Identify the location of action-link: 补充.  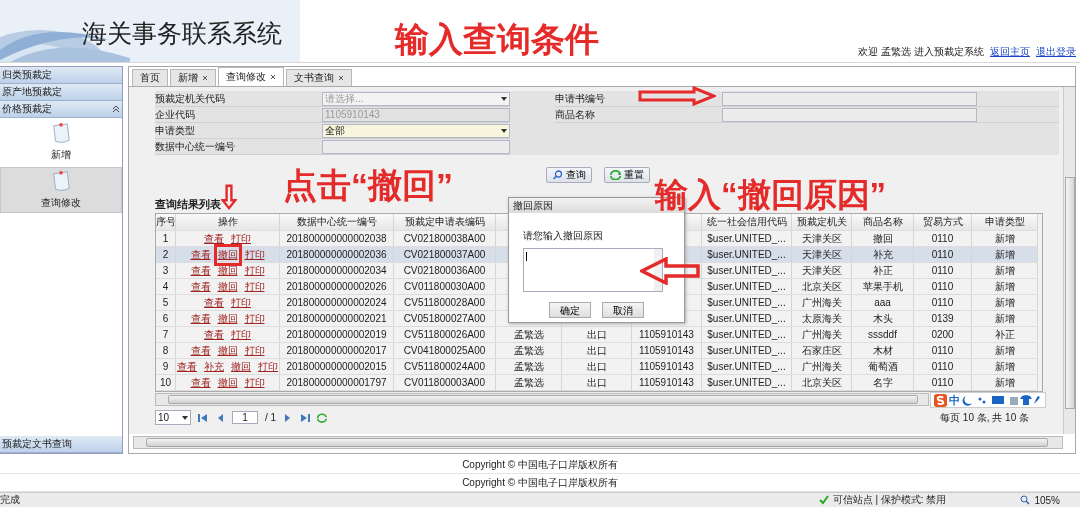
(214, 366).